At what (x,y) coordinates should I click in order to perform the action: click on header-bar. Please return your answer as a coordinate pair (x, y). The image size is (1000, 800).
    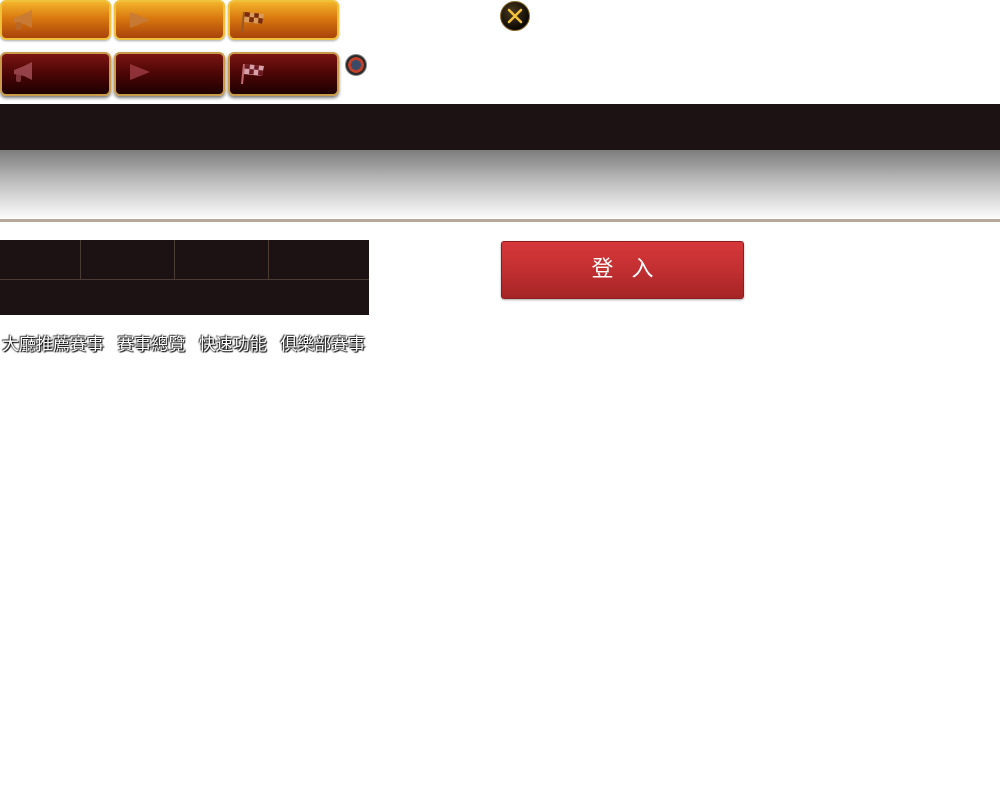
    Looking at the image, I should click on (500, 127).